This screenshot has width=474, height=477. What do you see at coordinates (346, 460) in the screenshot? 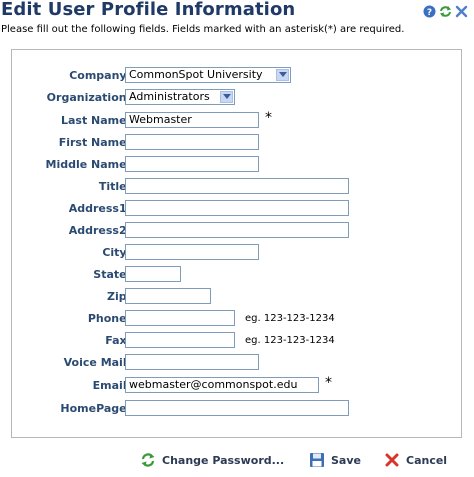
I see `save-label: Save` at bounding box center [346, 460].